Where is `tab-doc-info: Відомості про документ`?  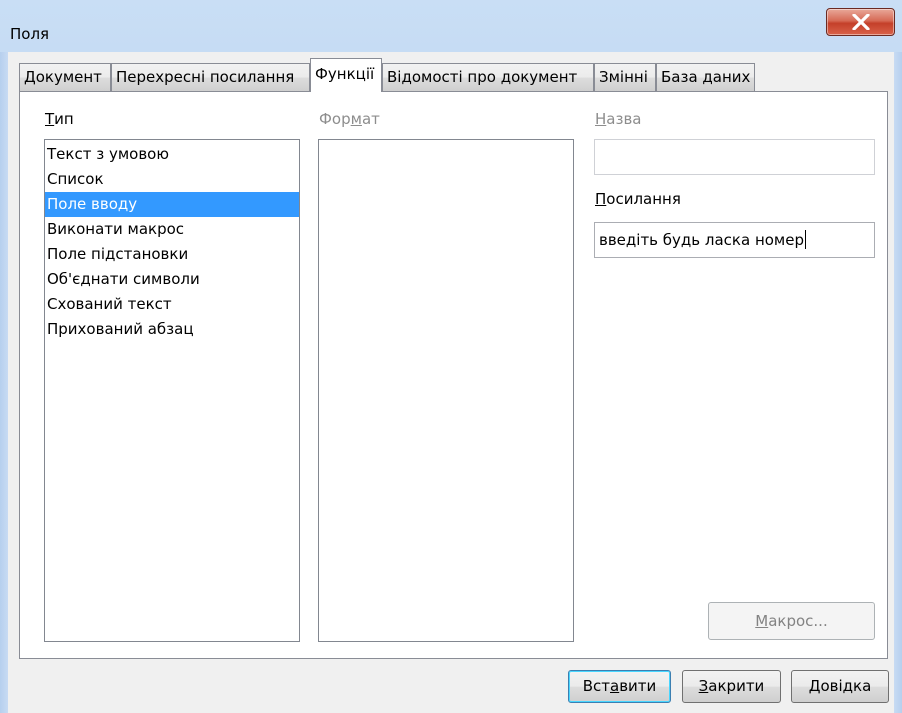 tab-doc-info: Відомості про документ is located at coordinates (488, 77).